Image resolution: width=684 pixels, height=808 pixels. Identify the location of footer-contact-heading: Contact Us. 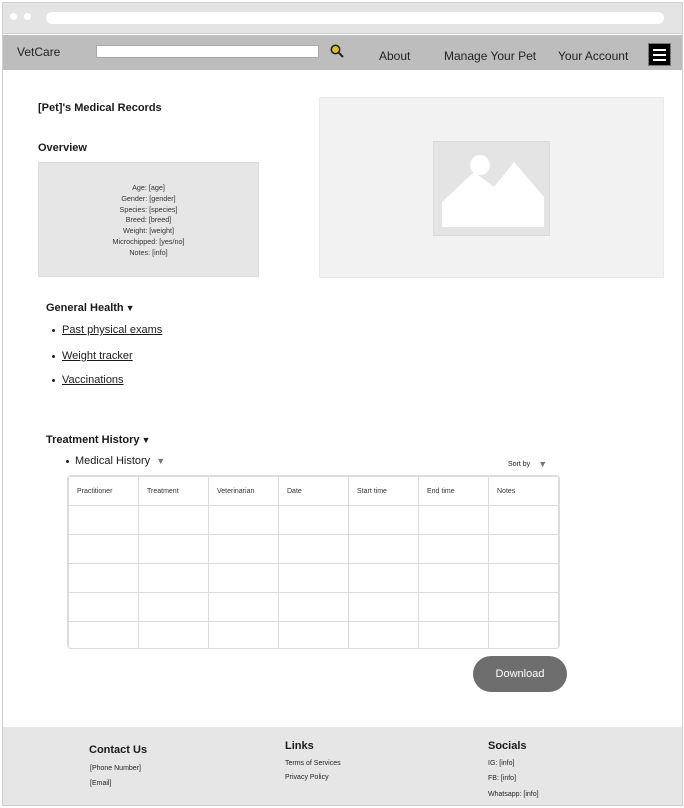
(118, 750).